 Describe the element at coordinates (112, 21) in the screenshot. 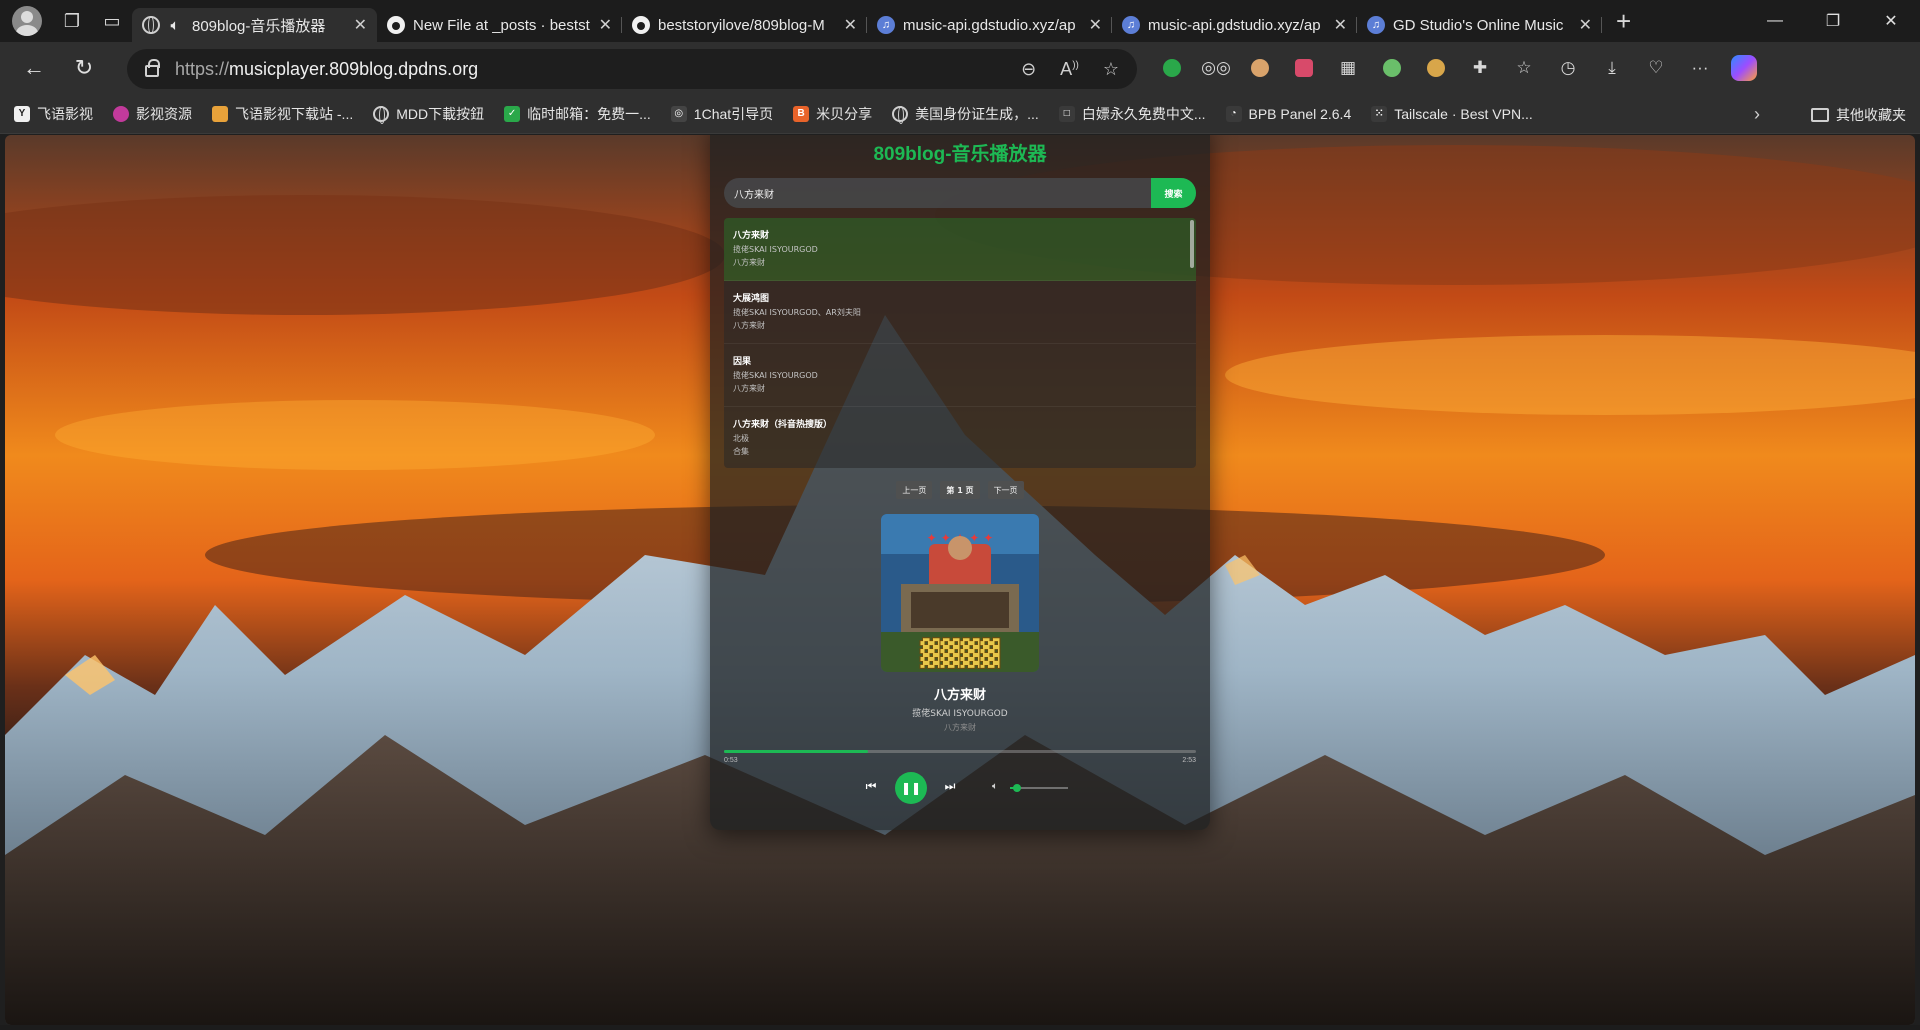

I see `vertical-tabs-icon: ▭` at that location.